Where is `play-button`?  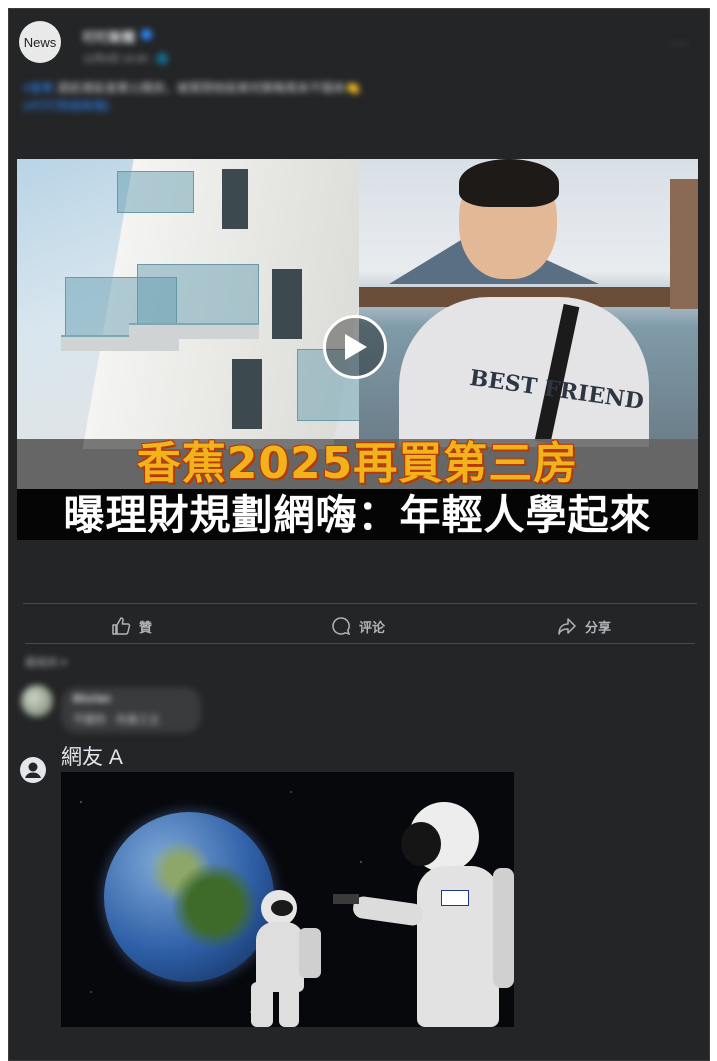
play-button is located at coordinates (355, 347).